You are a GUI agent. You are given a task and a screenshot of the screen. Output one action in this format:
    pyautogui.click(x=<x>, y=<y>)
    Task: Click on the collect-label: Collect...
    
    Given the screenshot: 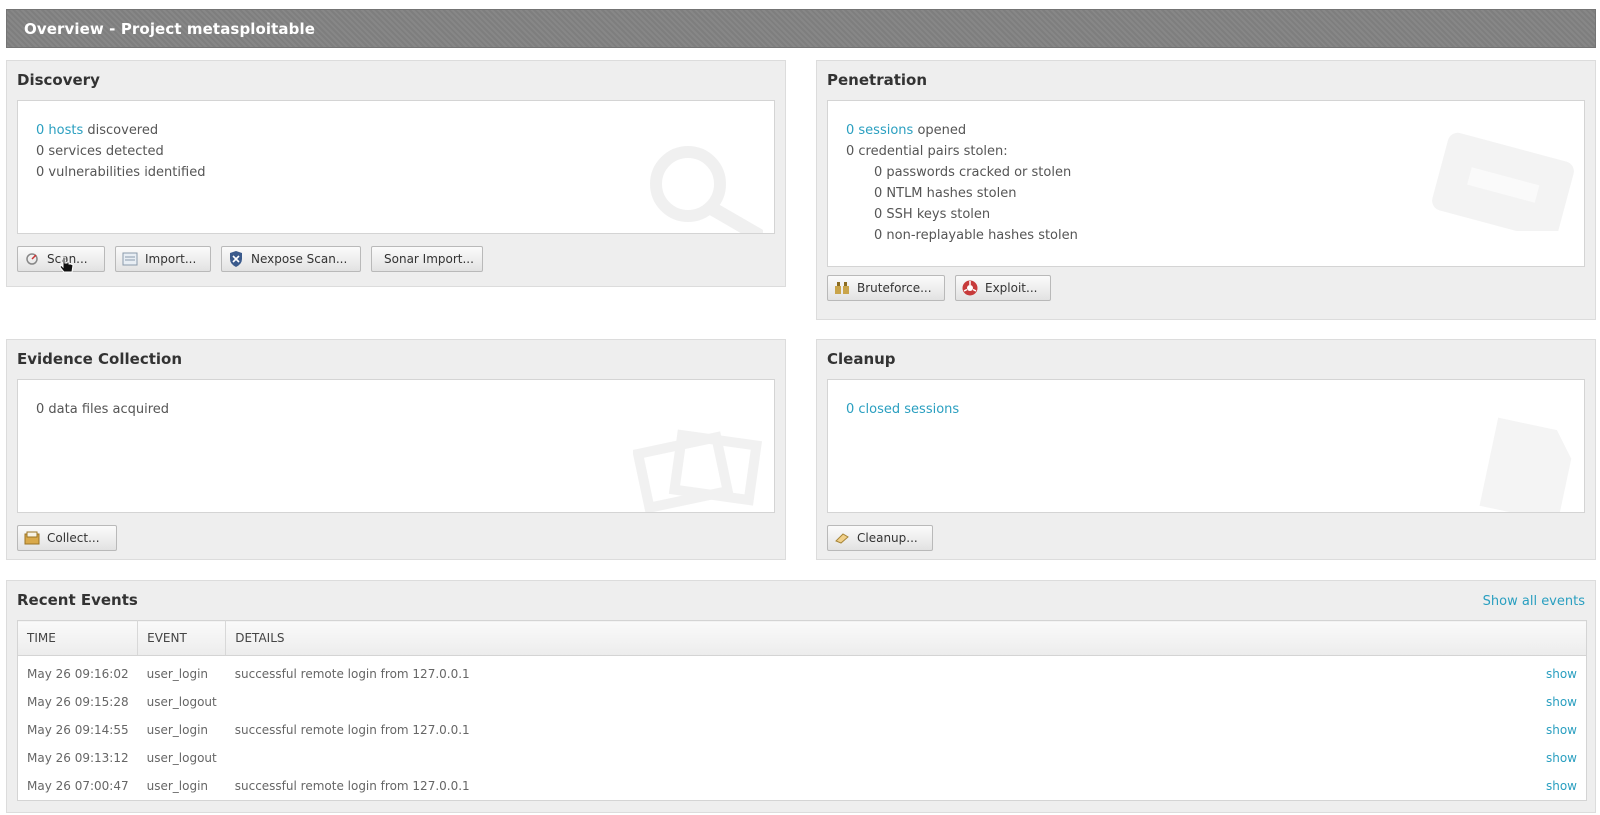 What is the action you would take?
    pyautogui.click(x=73, y=538)
    